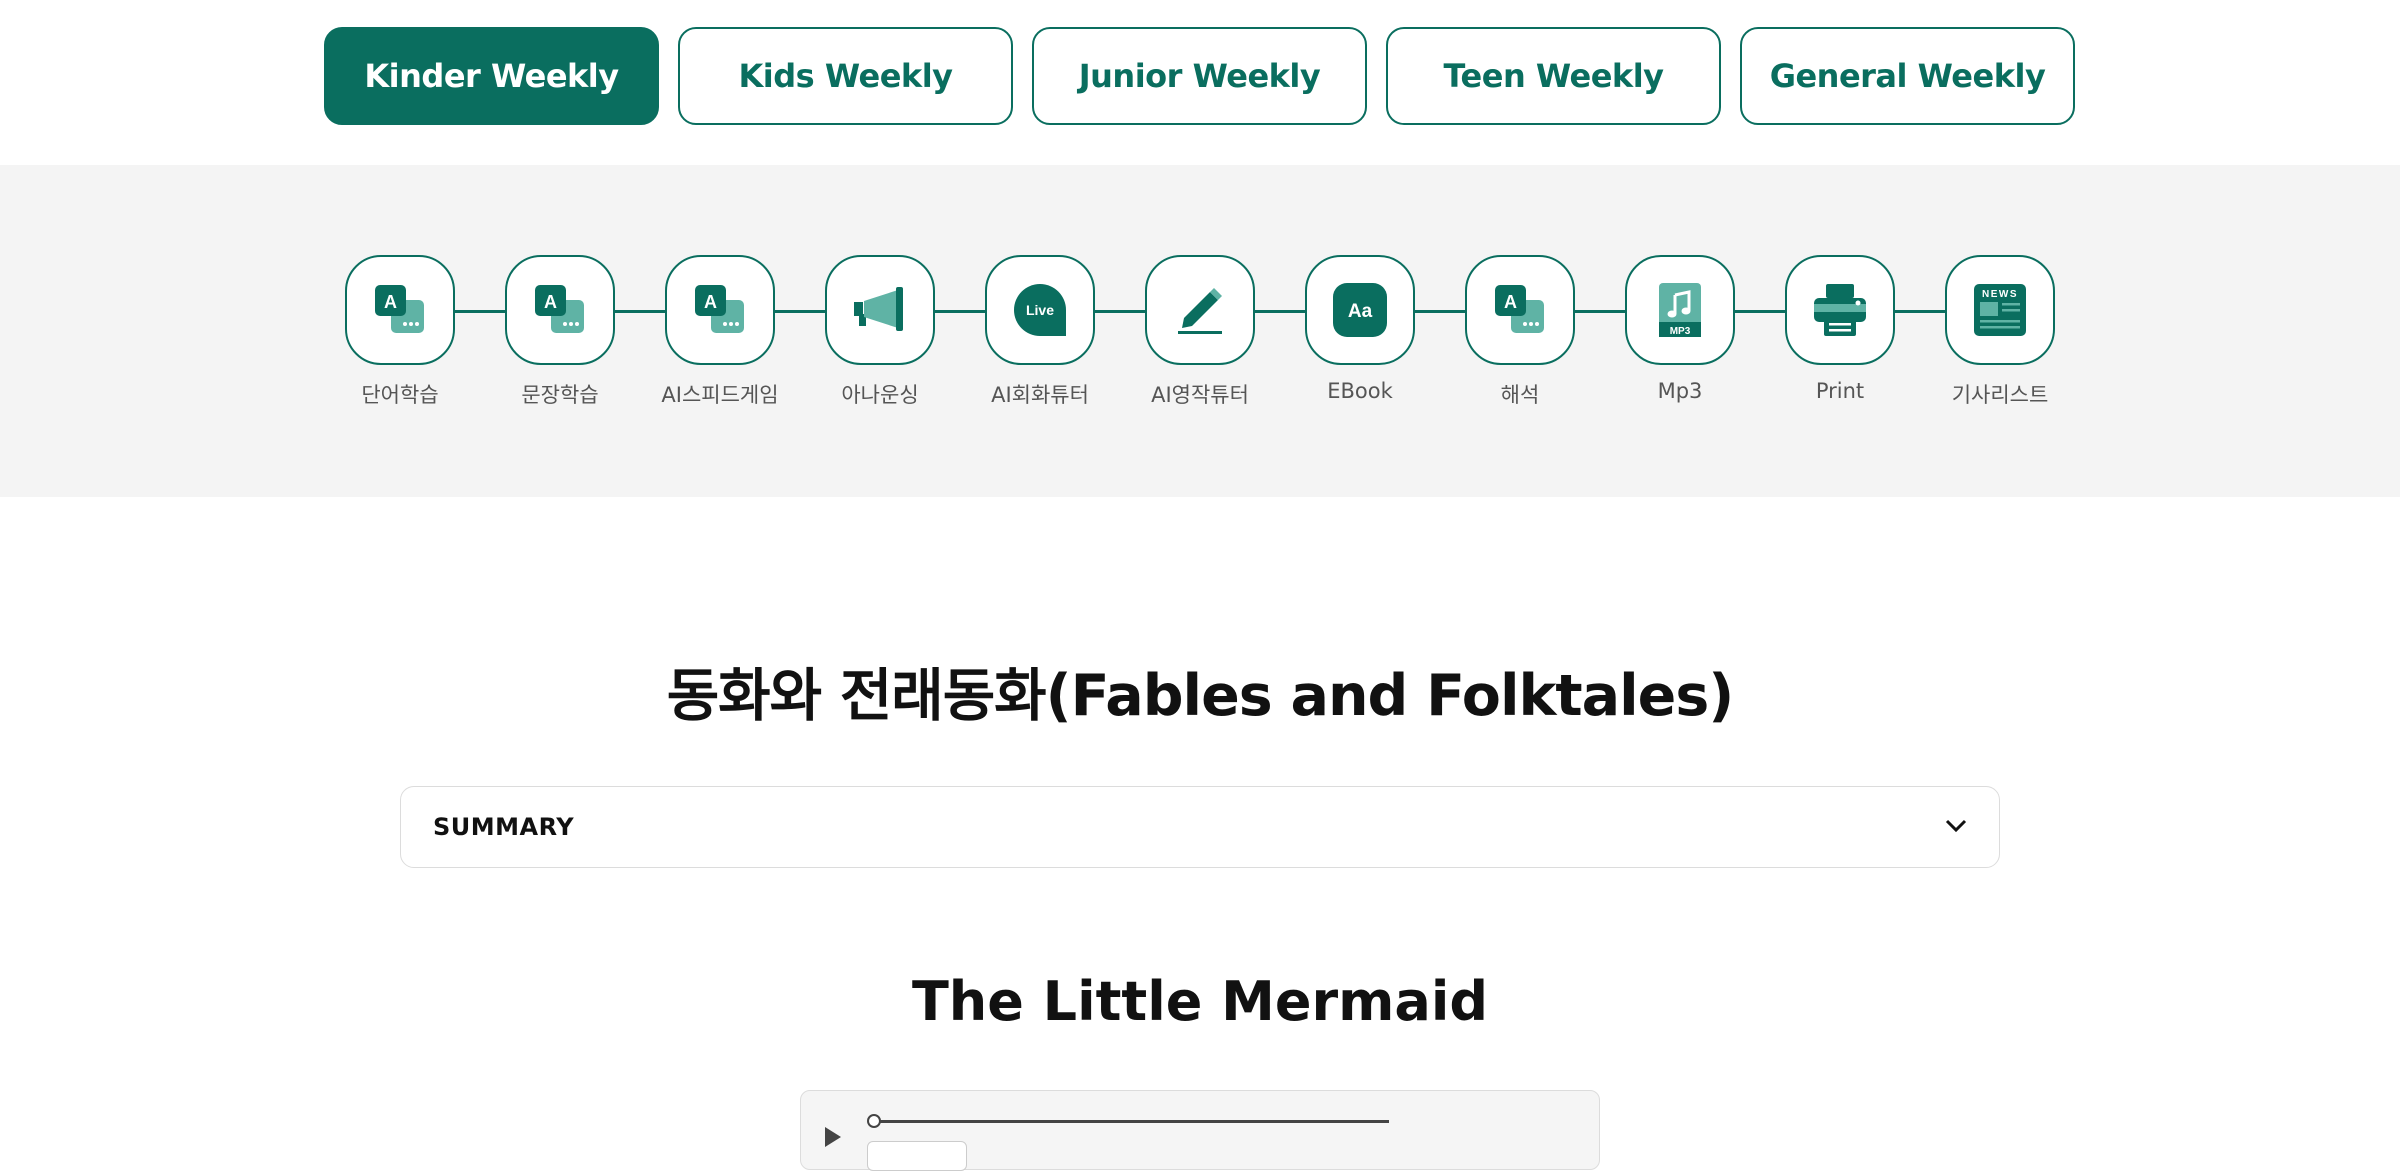 This screenshot has height=1171, width=2400. I want to click on svg-text: NEWS, so click(2000, 294).